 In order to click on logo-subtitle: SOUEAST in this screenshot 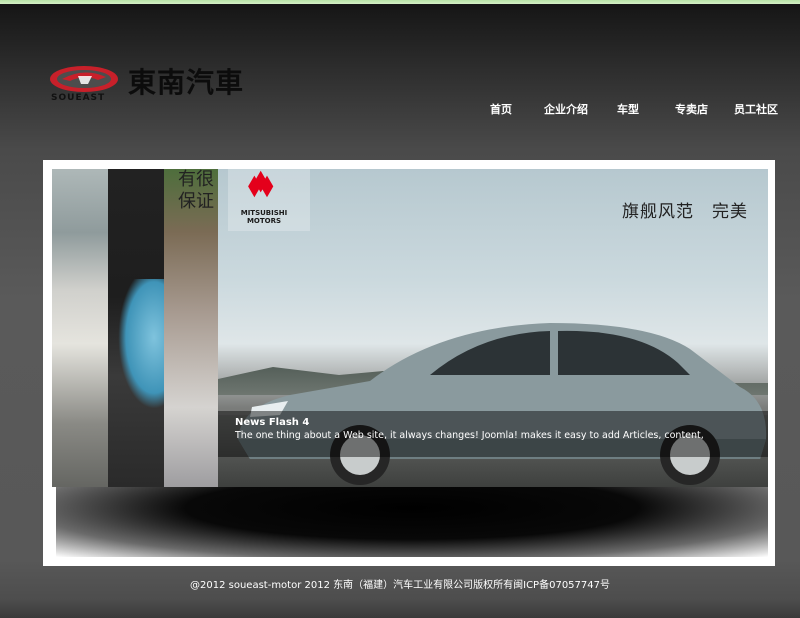, I will do `click(78, 98)`.